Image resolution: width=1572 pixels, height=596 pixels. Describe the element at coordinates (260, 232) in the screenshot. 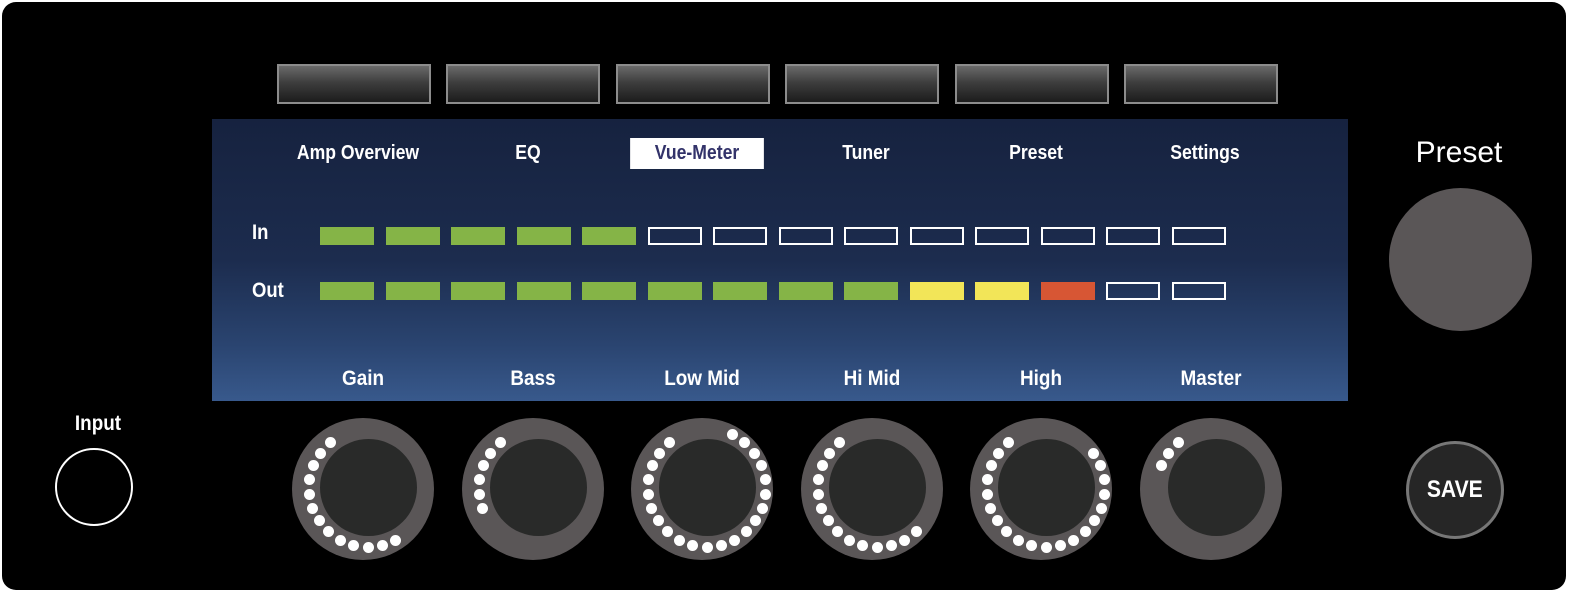

I see `in-meter-label: In` at that location.